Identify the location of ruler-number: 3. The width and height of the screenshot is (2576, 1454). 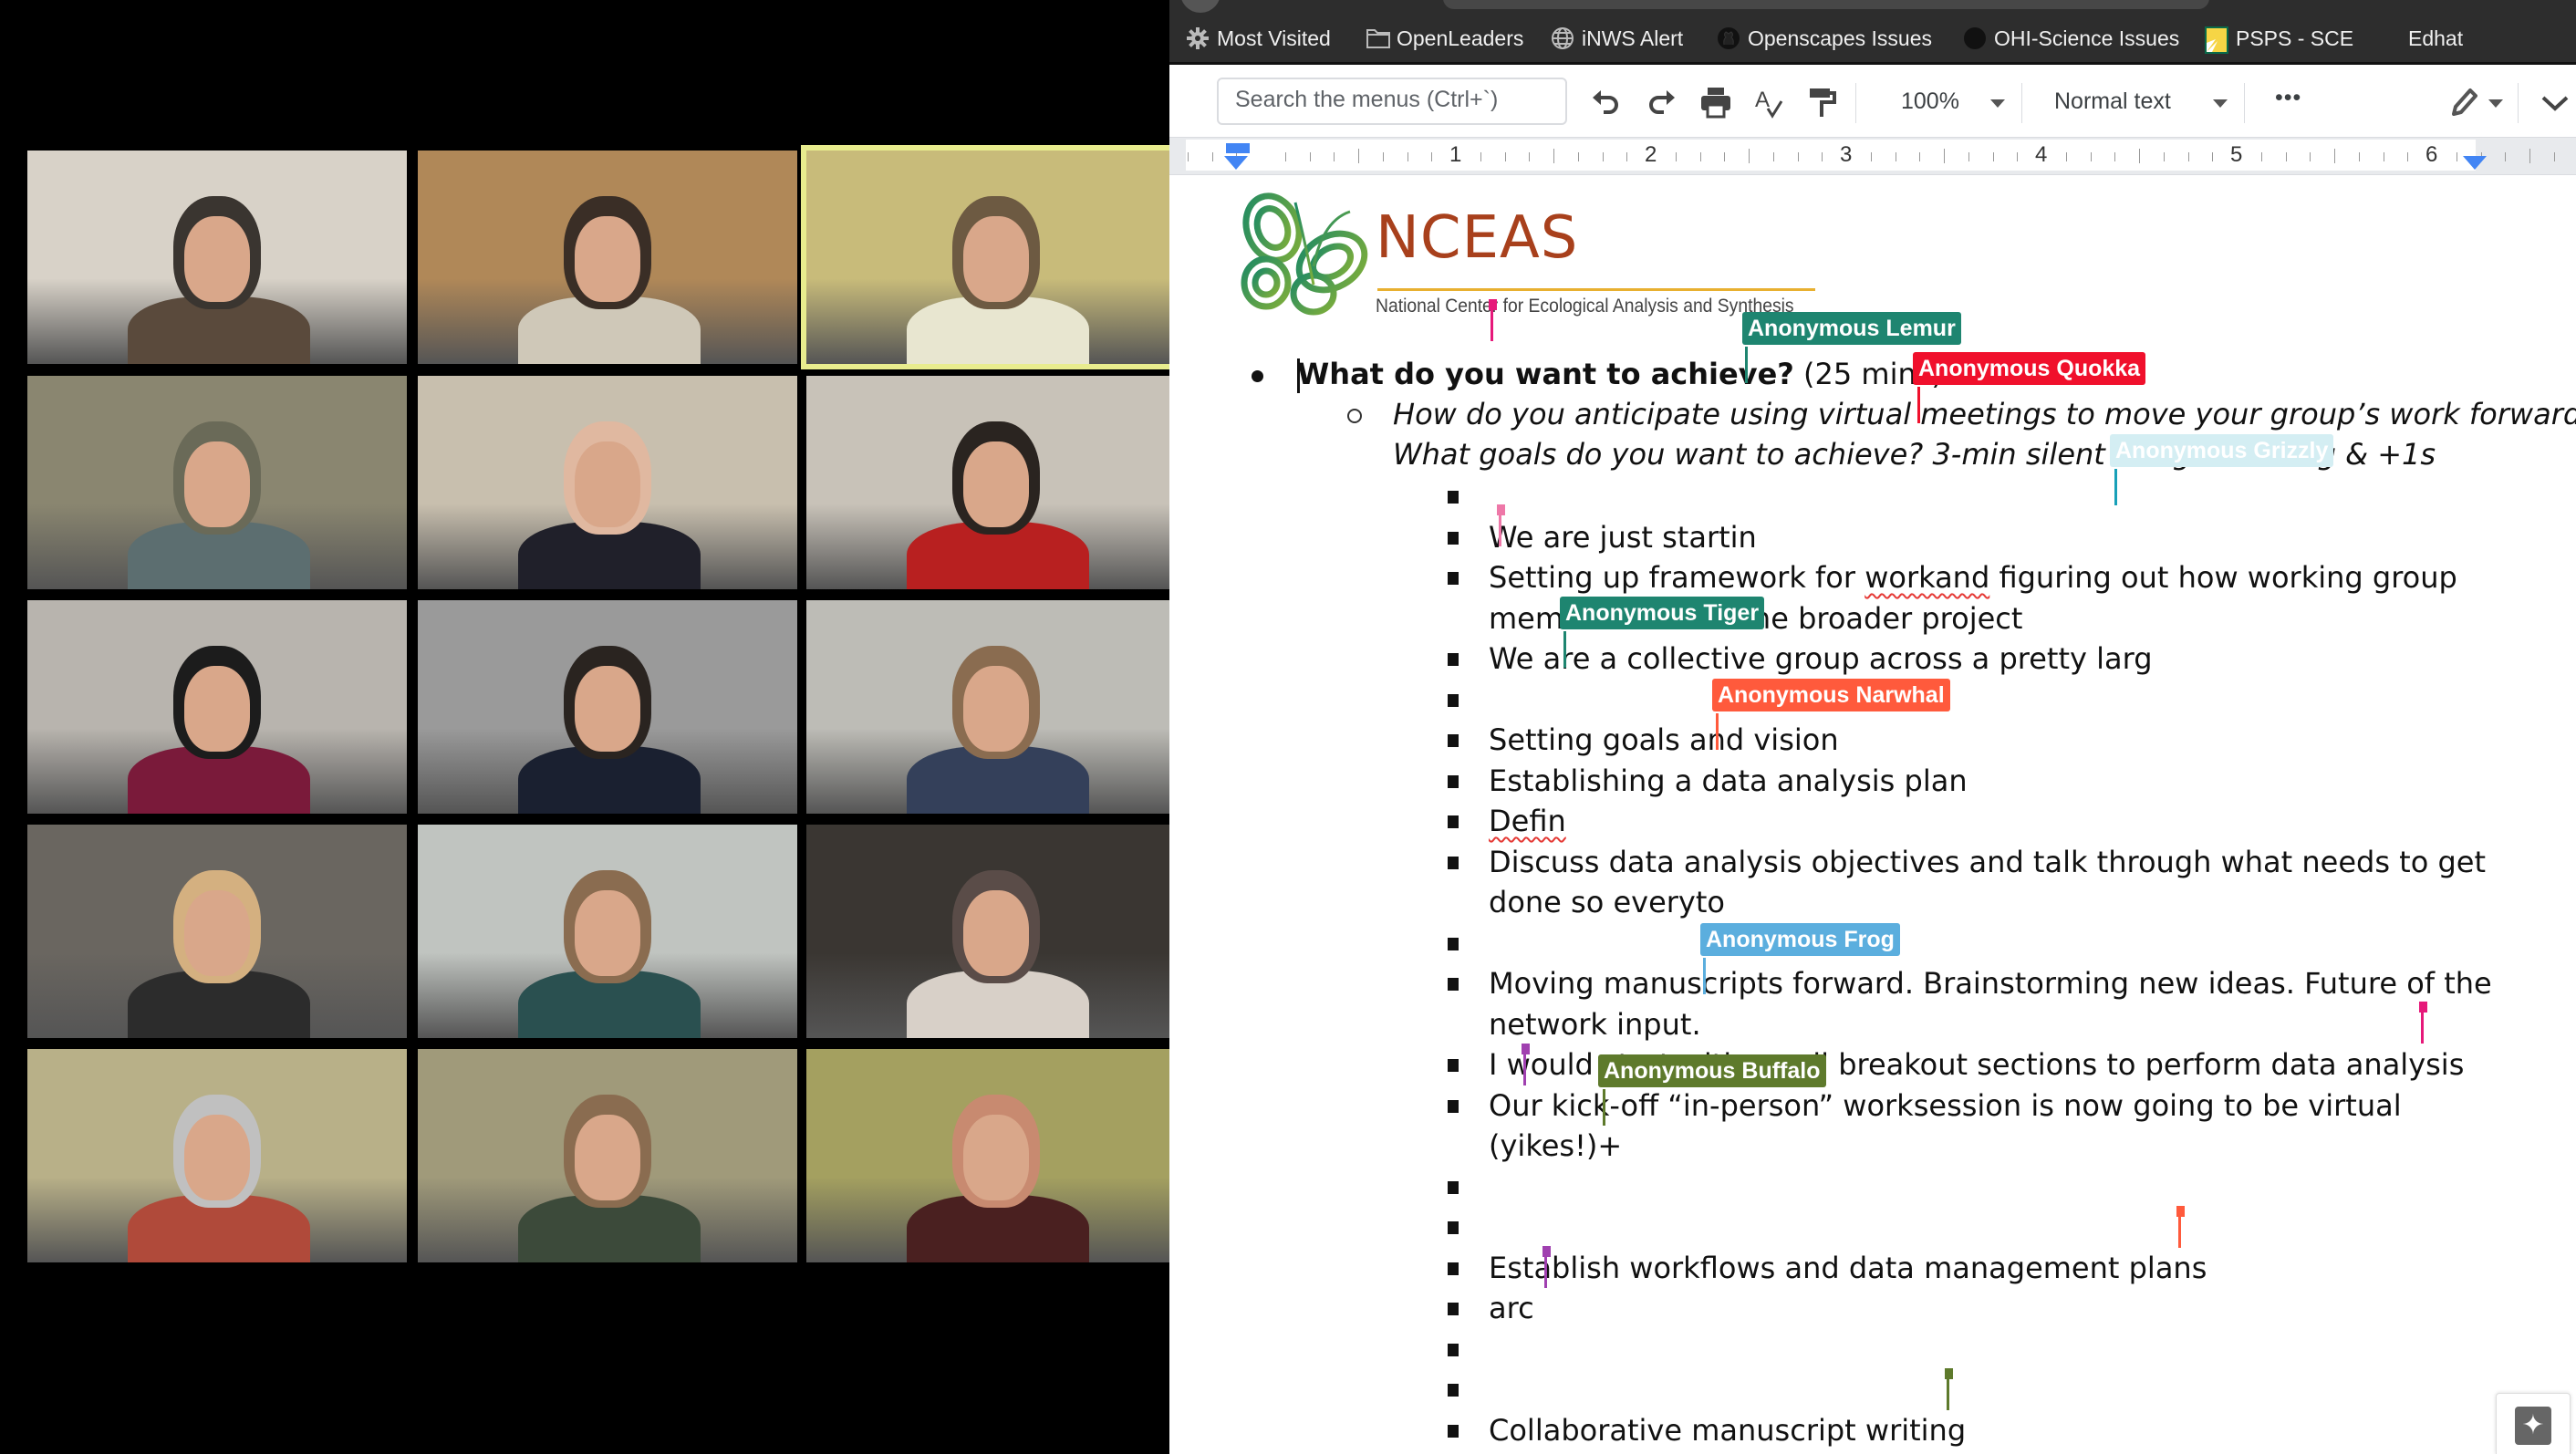
(1846, 154).